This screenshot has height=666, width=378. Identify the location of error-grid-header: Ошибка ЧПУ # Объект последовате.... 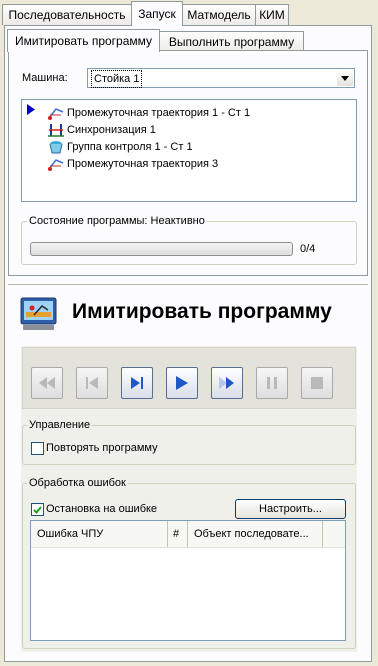
(188, 534).